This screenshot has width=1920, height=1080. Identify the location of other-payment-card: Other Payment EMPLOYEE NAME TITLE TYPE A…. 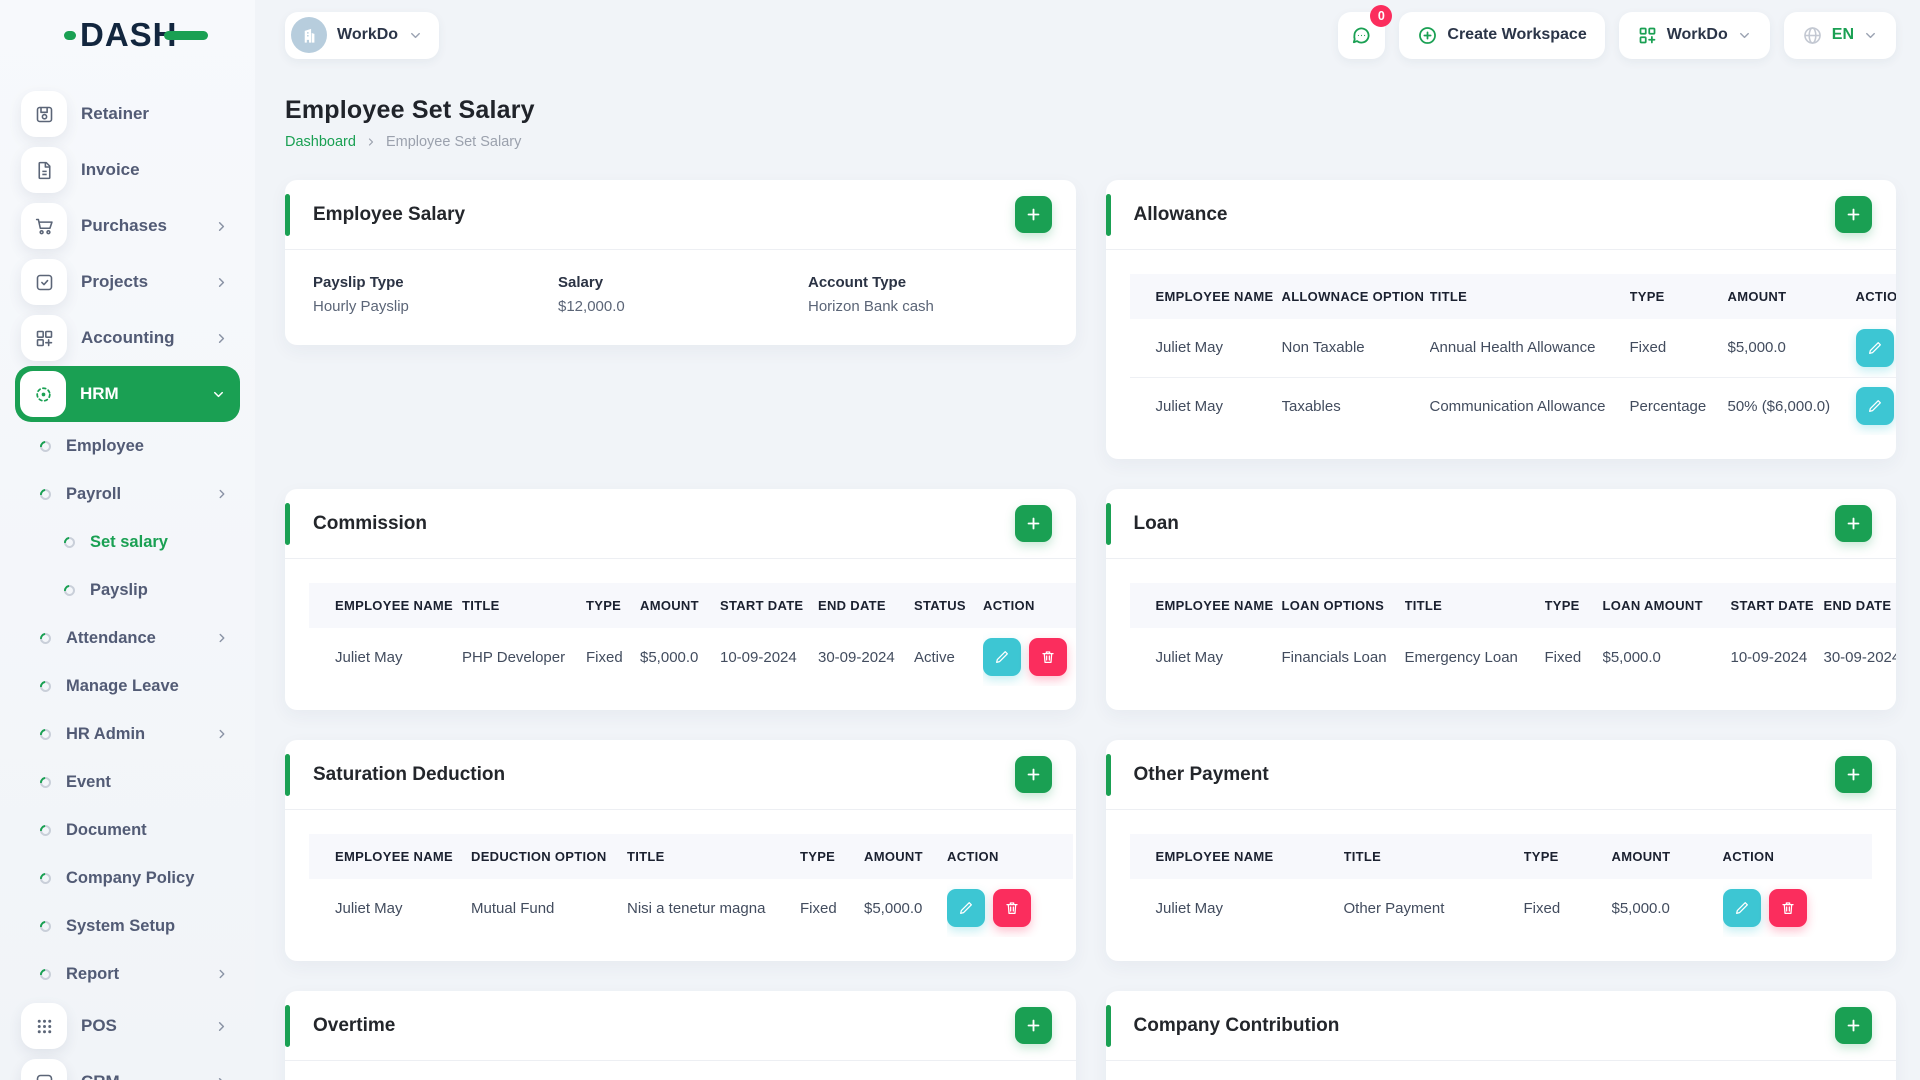
(1500, 850).